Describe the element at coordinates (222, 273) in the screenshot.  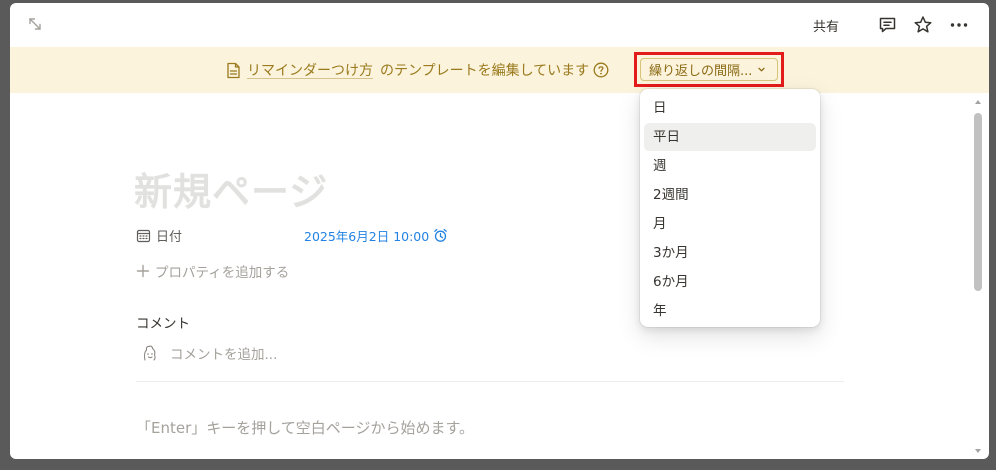
I see `add-property-label: プロパティを追加する` at that location.